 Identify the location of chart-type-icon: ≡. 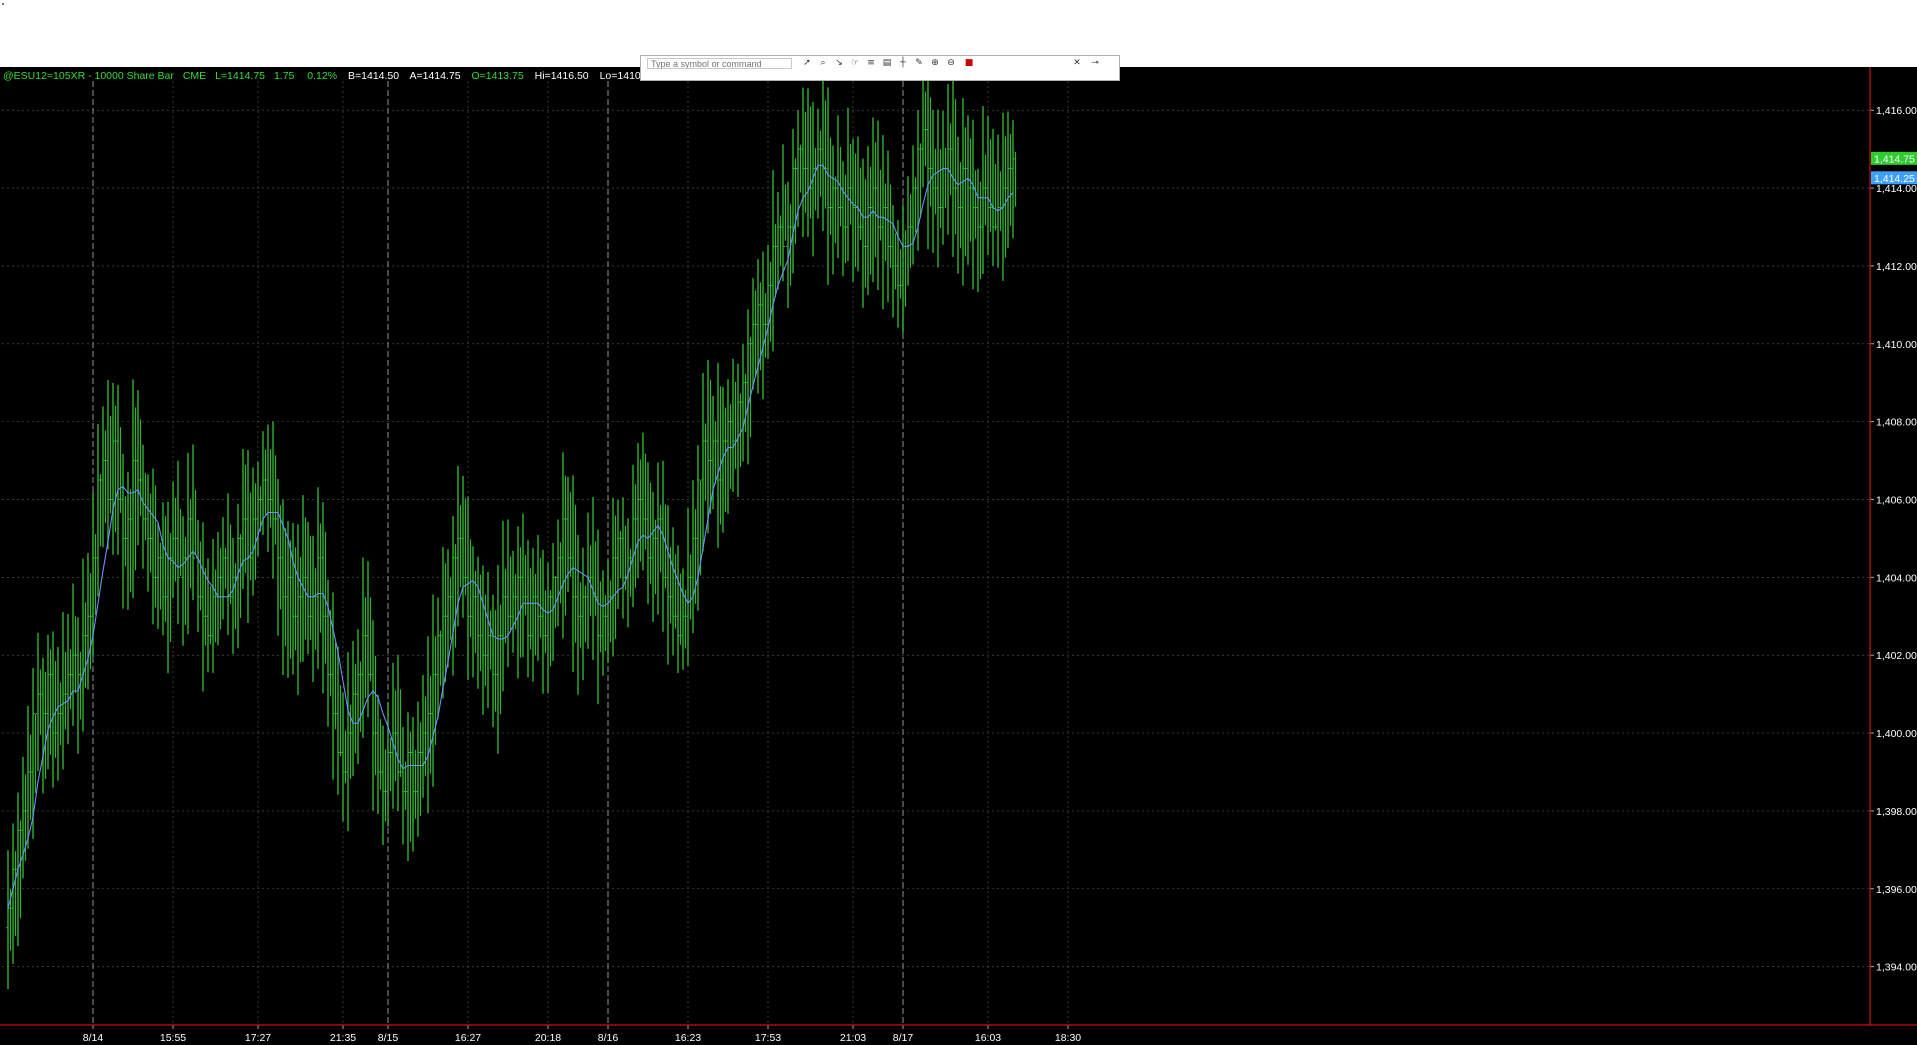
(871, 63).